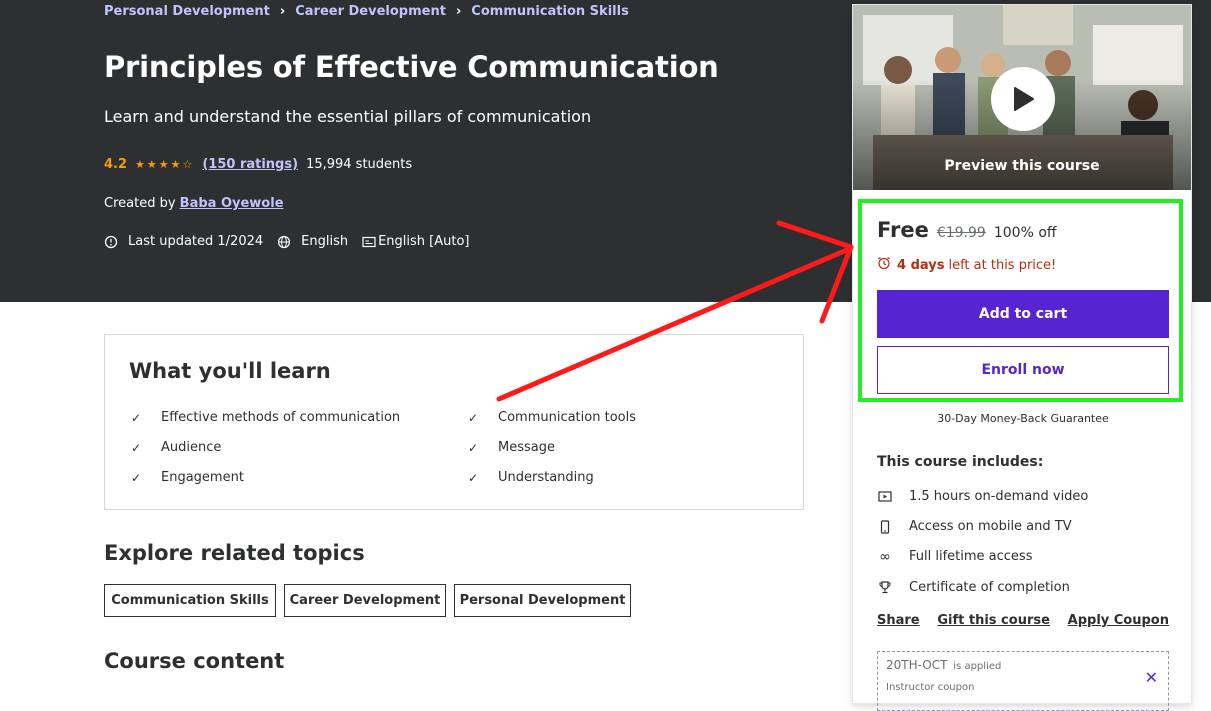  What do you see at coordinates (1151, 677) in the screenshot?
I see `close-icon: ✕` at bounding box center [1151, 677].